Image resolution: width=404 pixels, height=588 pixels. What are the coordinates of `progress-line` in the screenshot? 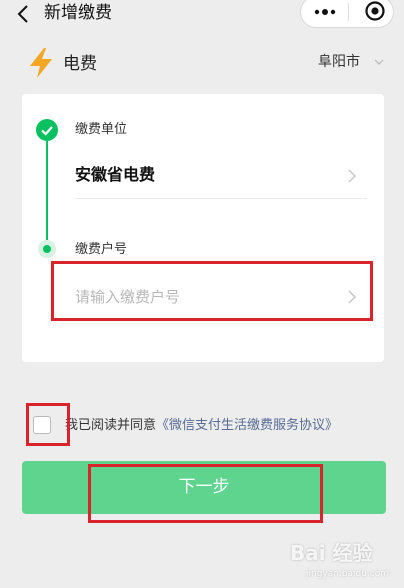 It's located at (47, 193).